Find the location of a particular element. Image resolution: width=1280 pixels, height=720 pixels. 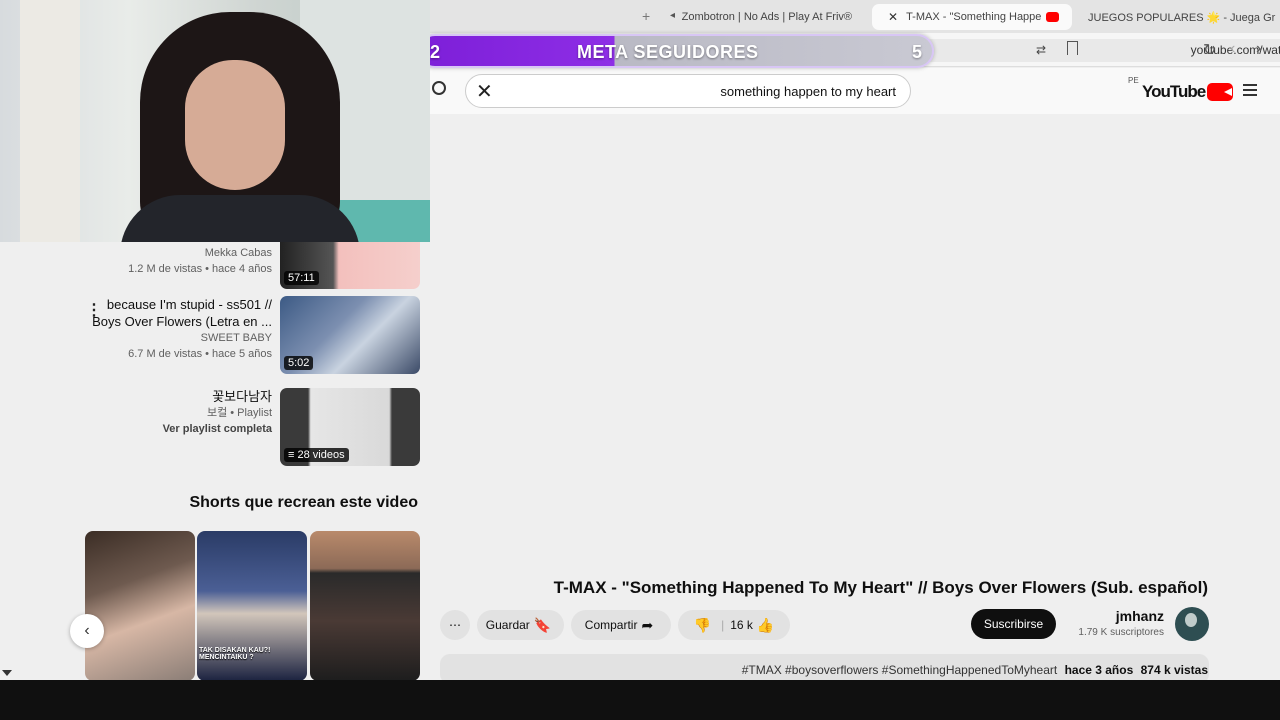

scroll-down-icon is located at coordinates (7, 673).